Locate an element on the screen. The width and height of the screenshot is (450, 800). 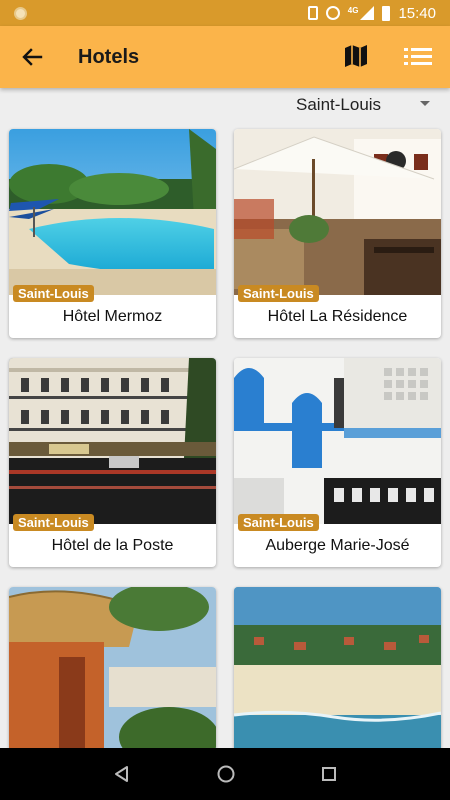
hotel-card: Saint-Louis Hôtel La Résidence is located at coordinates (337, 233).